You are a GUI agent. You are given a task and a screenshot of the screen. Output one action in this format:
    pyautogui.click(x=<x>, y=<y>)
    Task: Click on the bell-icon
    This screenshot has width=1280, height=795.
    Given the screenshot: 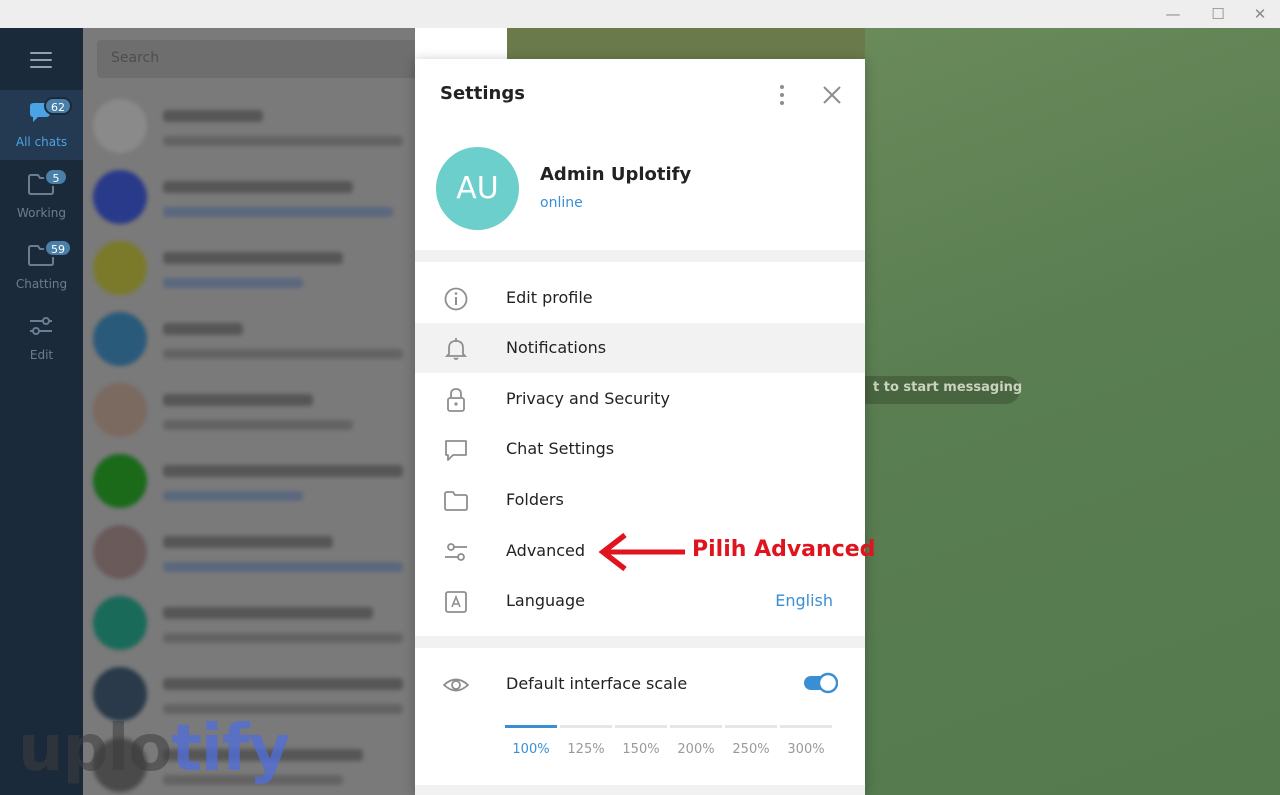 What is the action you would take?
    pyautogui.click(x=456, y=349)
    